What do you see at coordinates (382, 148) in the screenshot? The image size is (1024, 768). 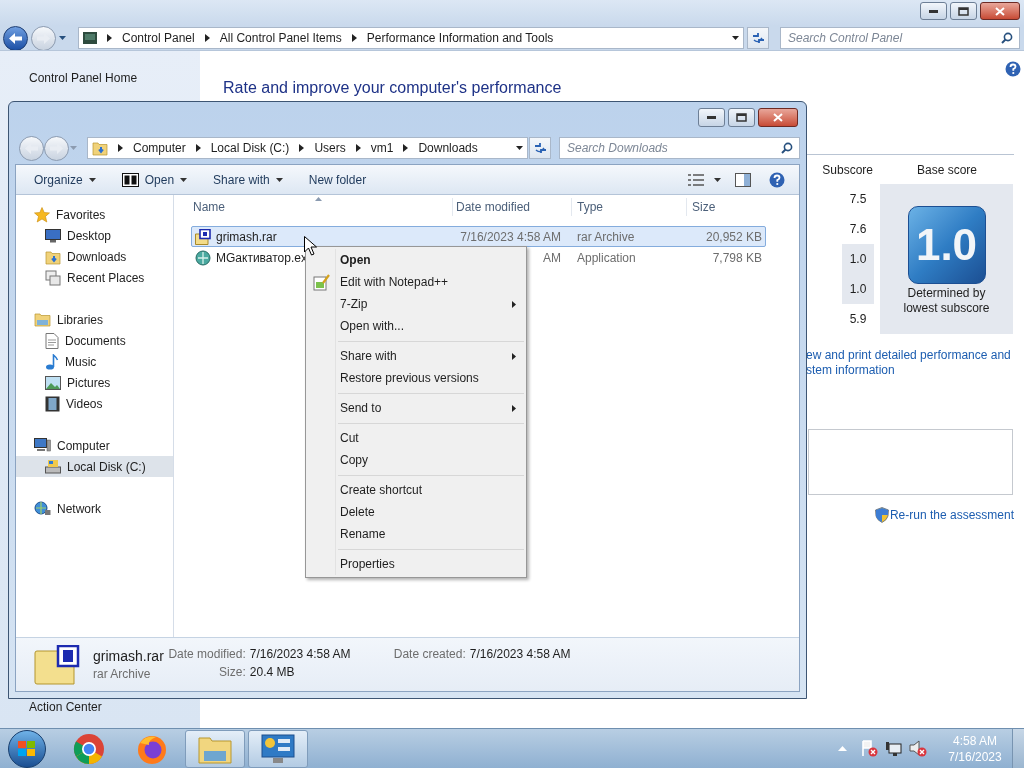 I see `breadcrumb-item: vm1` at bounding box center [382, 148].